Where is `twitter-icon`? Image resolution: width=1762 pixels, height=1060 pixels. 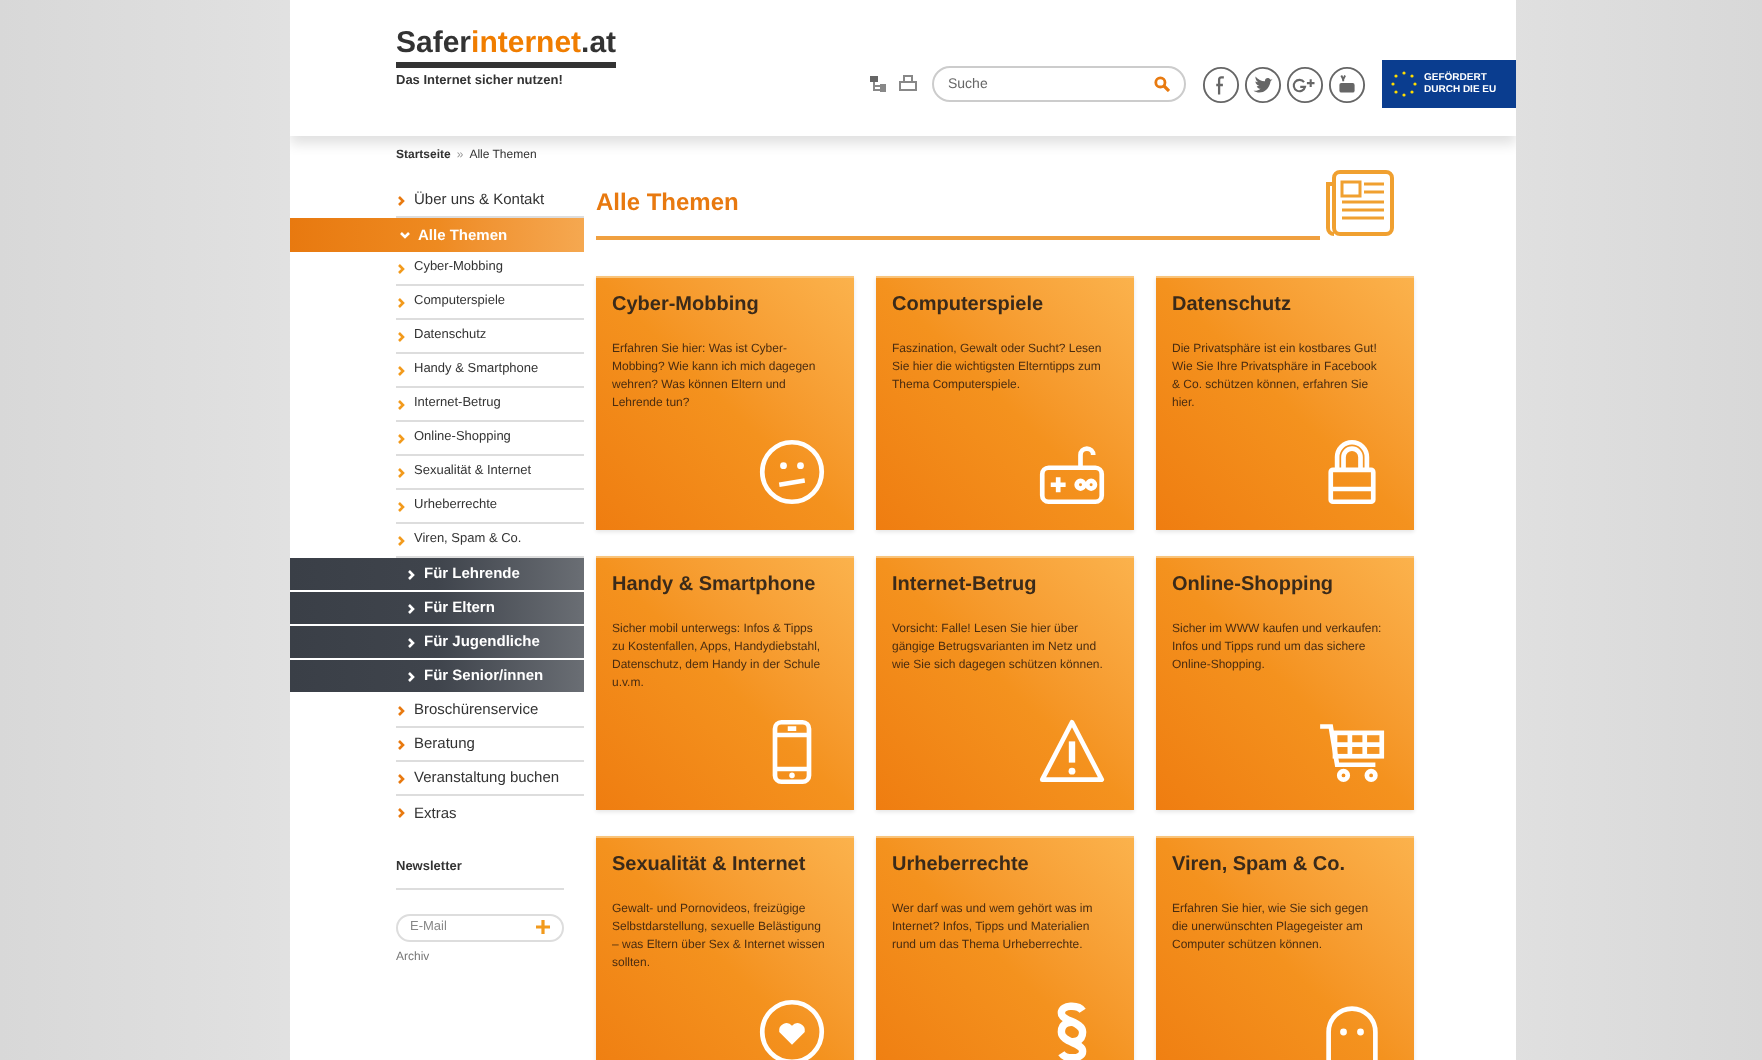
twitter-icon is located at coordinates (1263, 84).